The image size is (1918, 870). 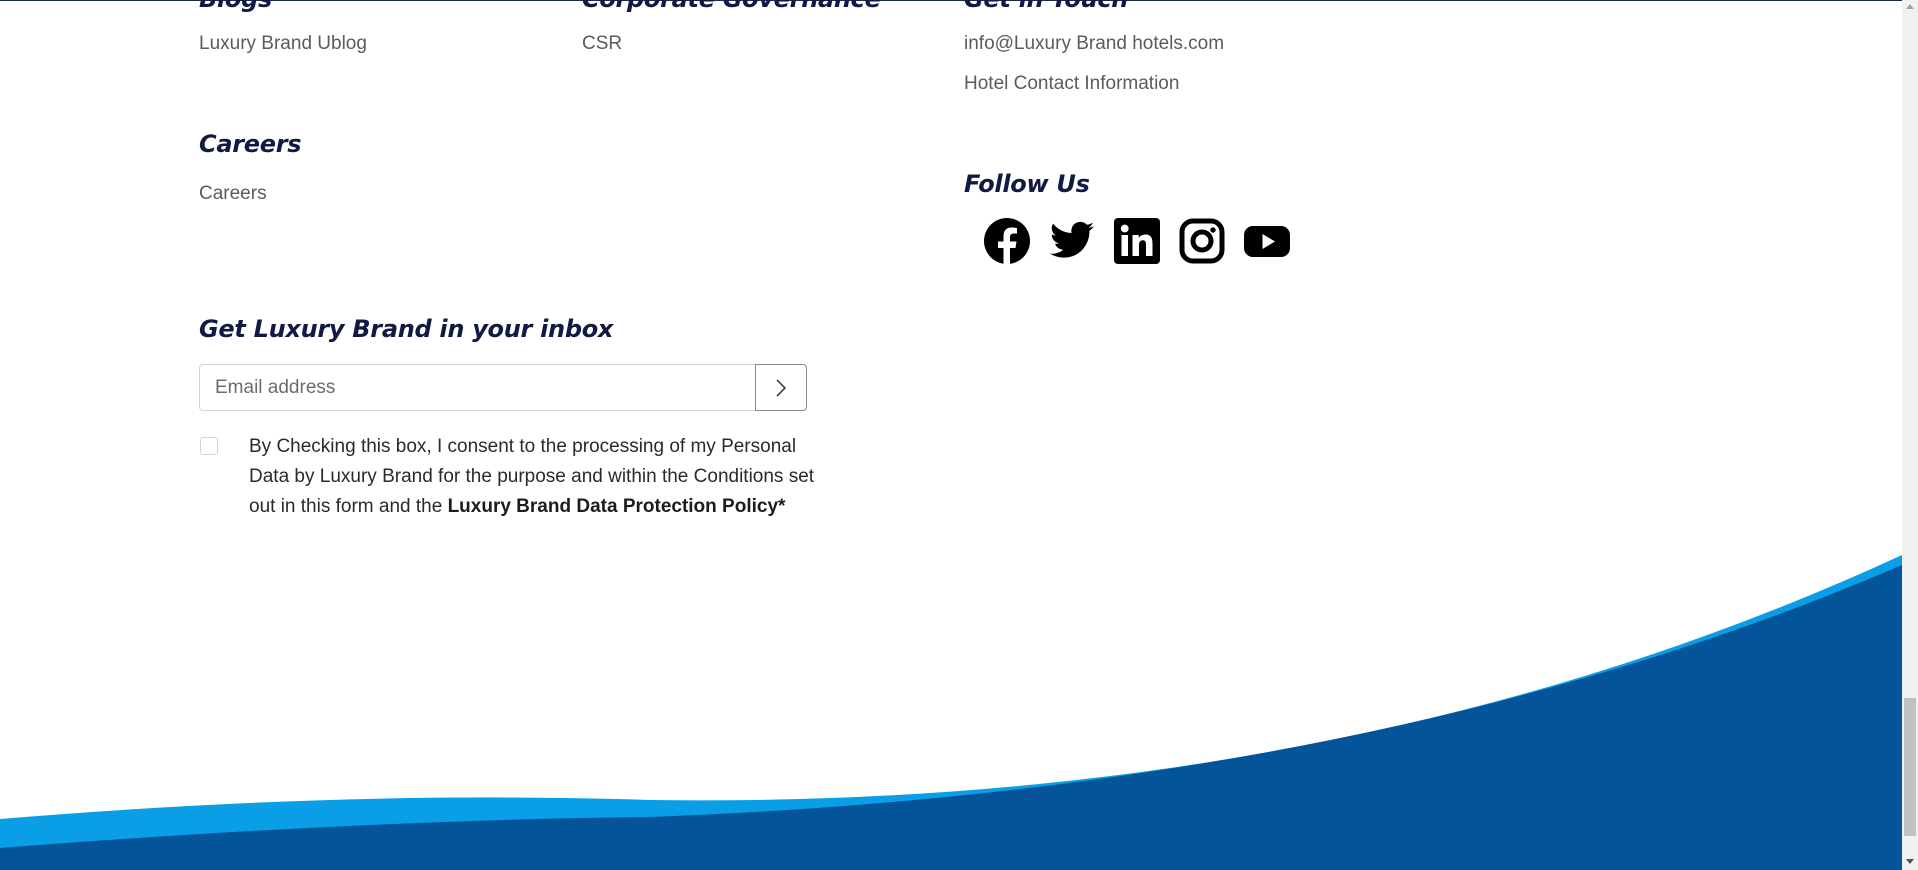 What do you see at coordinates (1094, 44) in the screenshot?
I see `contact-email-link: info@Luxury Brand hotels.com` at bounding box center [1094, 44].